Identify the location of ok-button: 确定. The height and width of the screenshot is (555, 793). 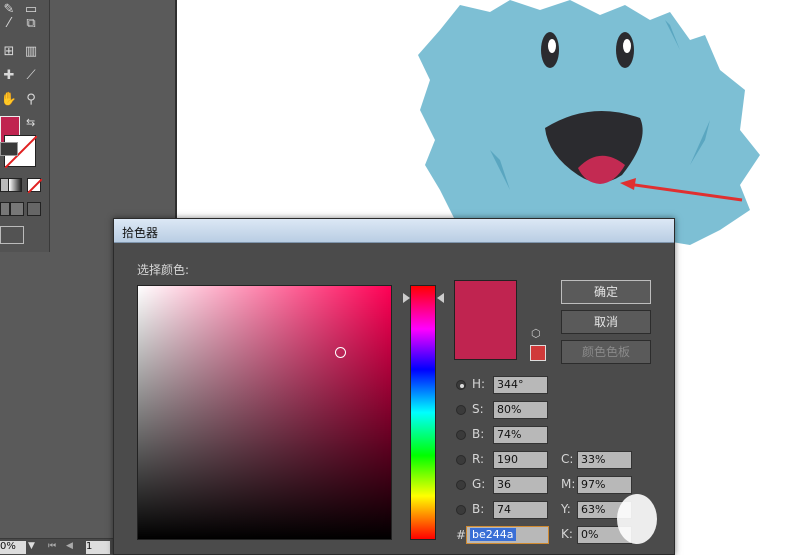
(606, 292).